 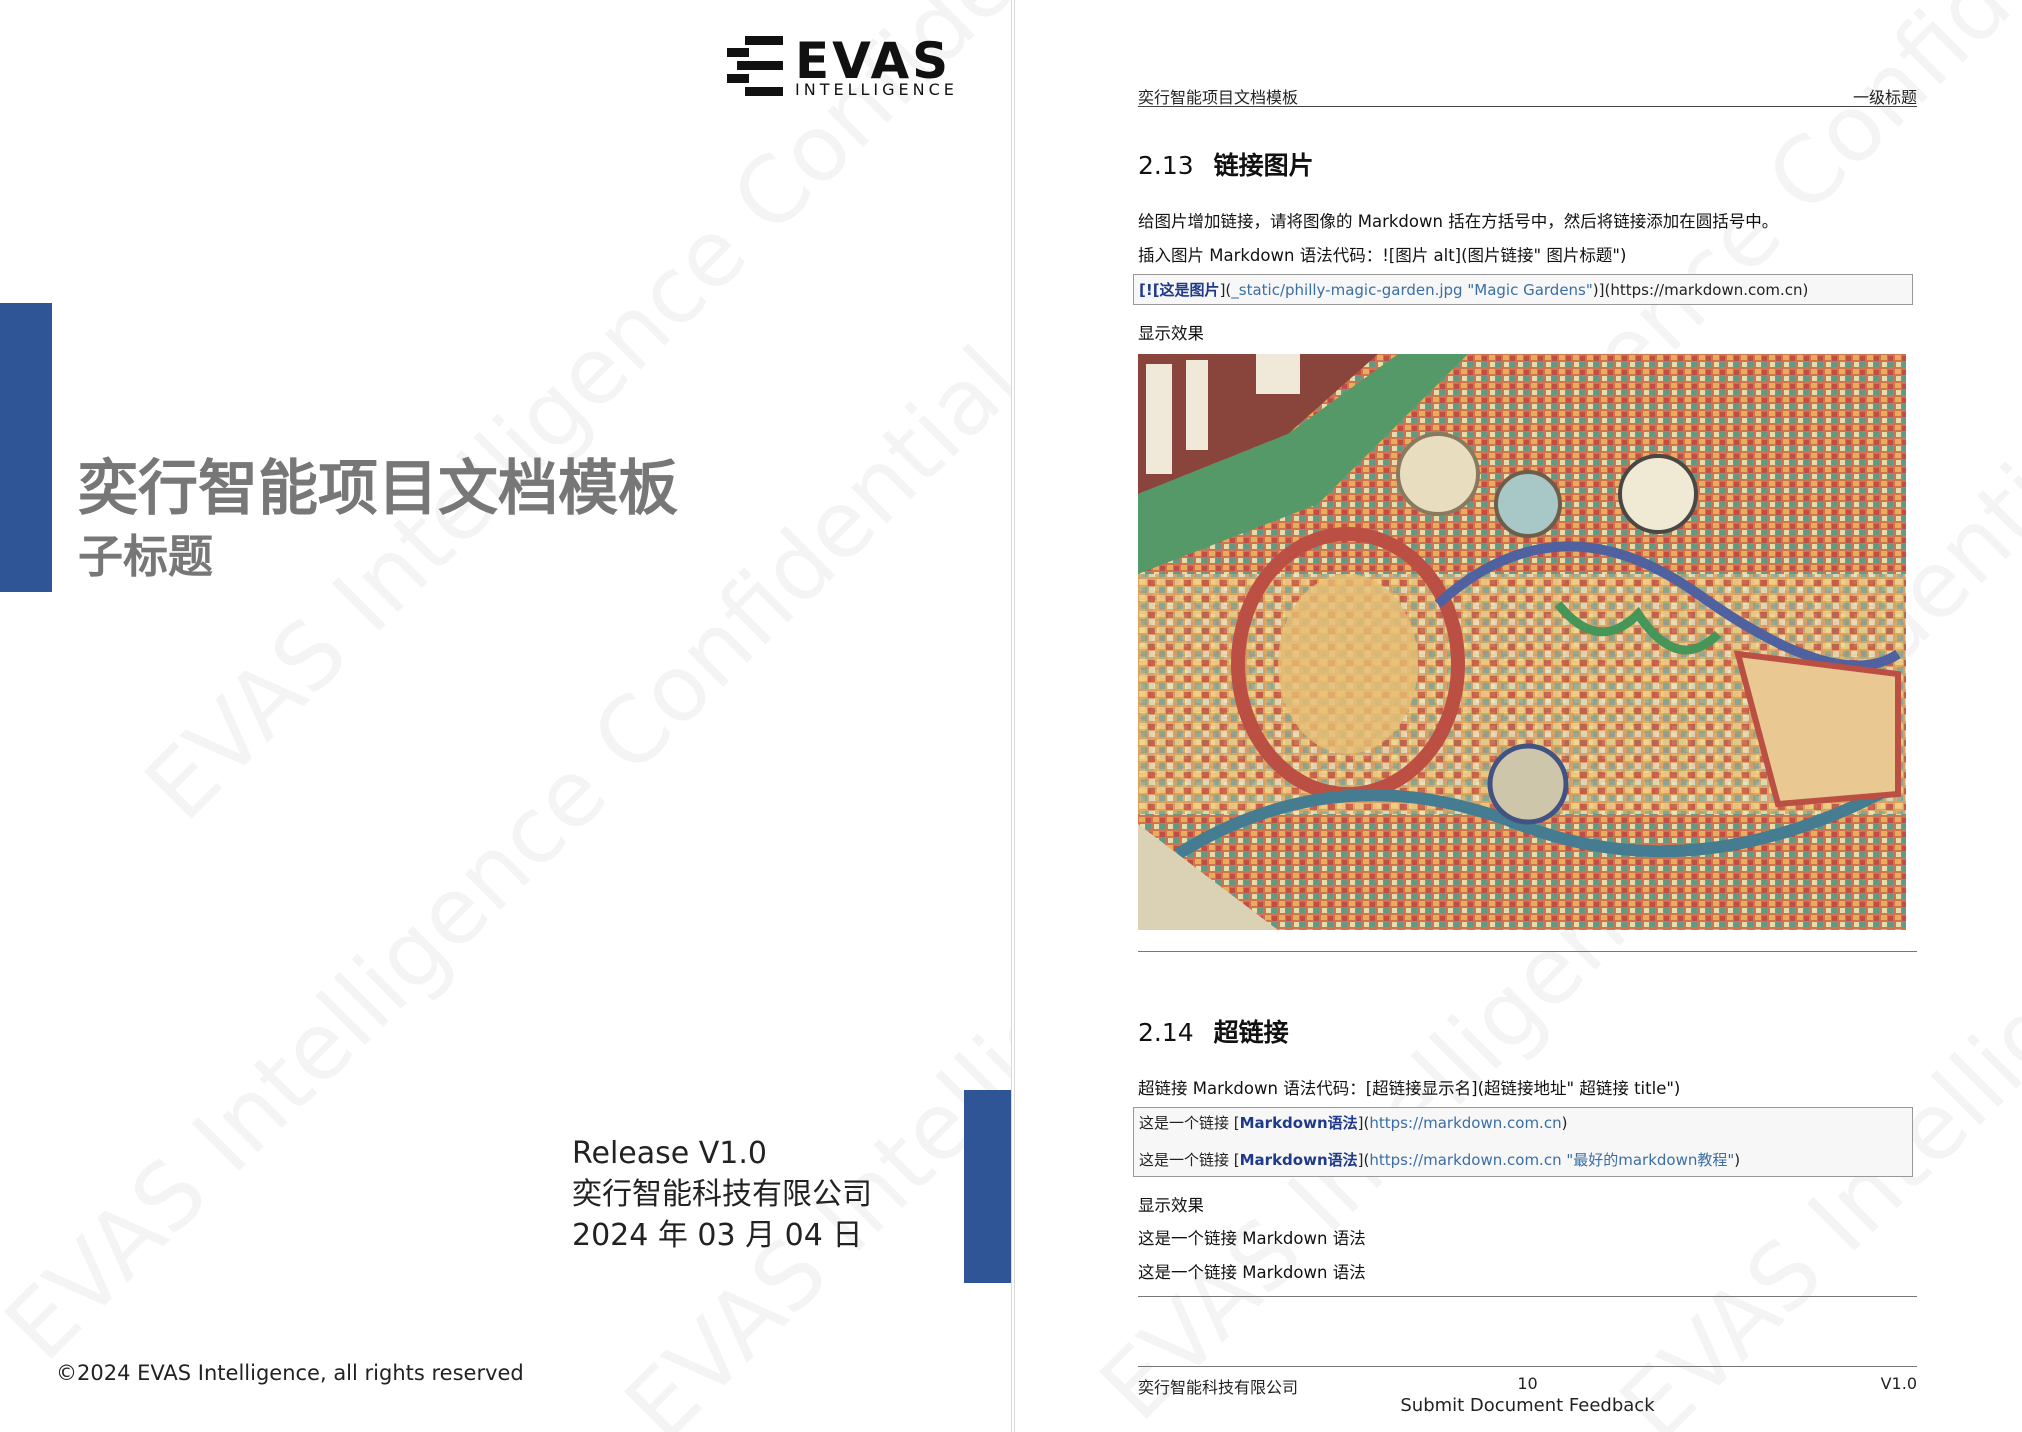 What do you see at coordinates (876, 89) in the screenshot?
I see `evas-logo-subtitle: INTELLIGENCE` at bounding box center [876, 89].